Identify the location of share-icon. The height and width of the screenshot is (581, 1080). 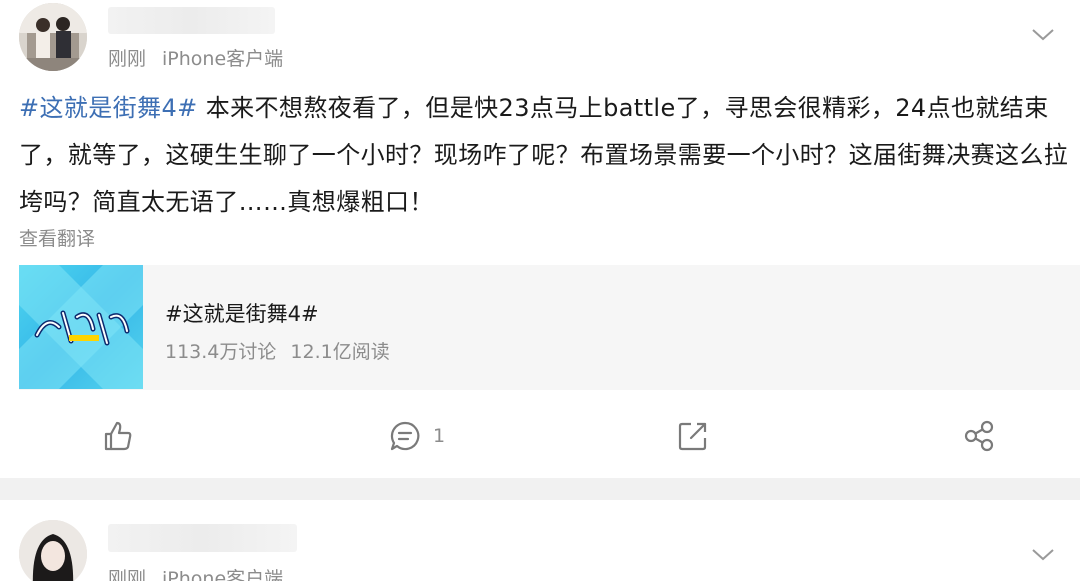
(979, 436).